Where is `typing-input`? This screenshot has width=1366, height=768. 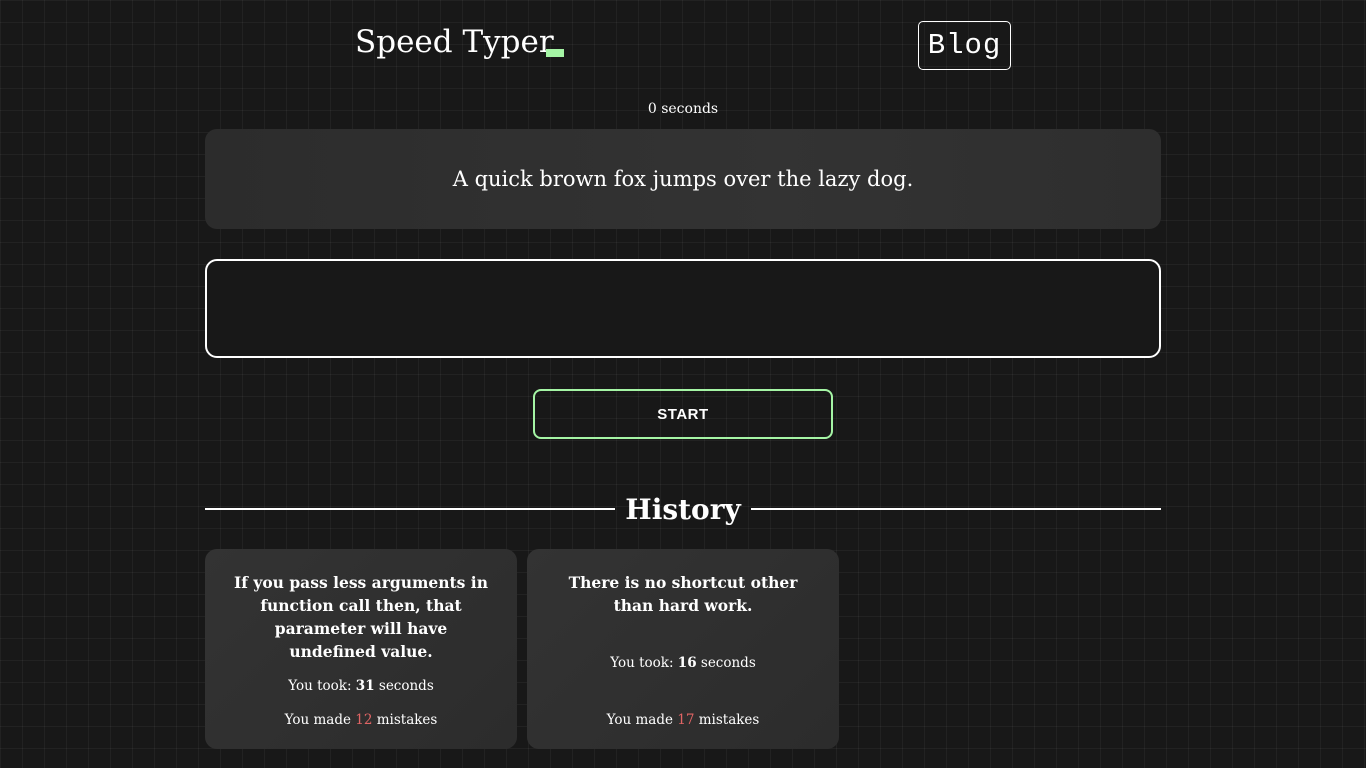 typing-input is located at coordinates (683, 308).